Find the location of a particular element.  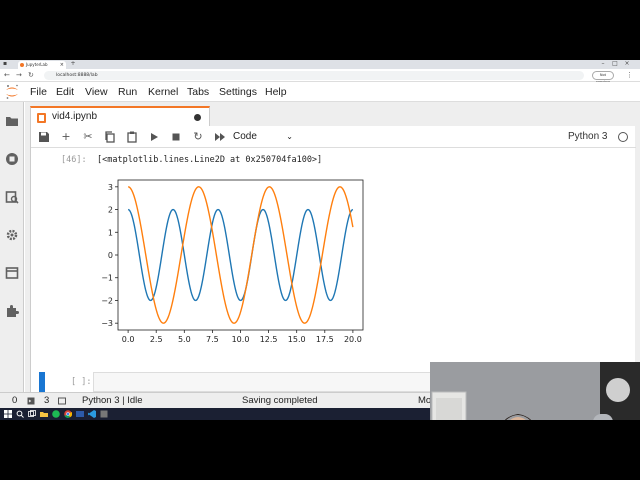

file-explorer-icon is located at coordinates (44, 414).